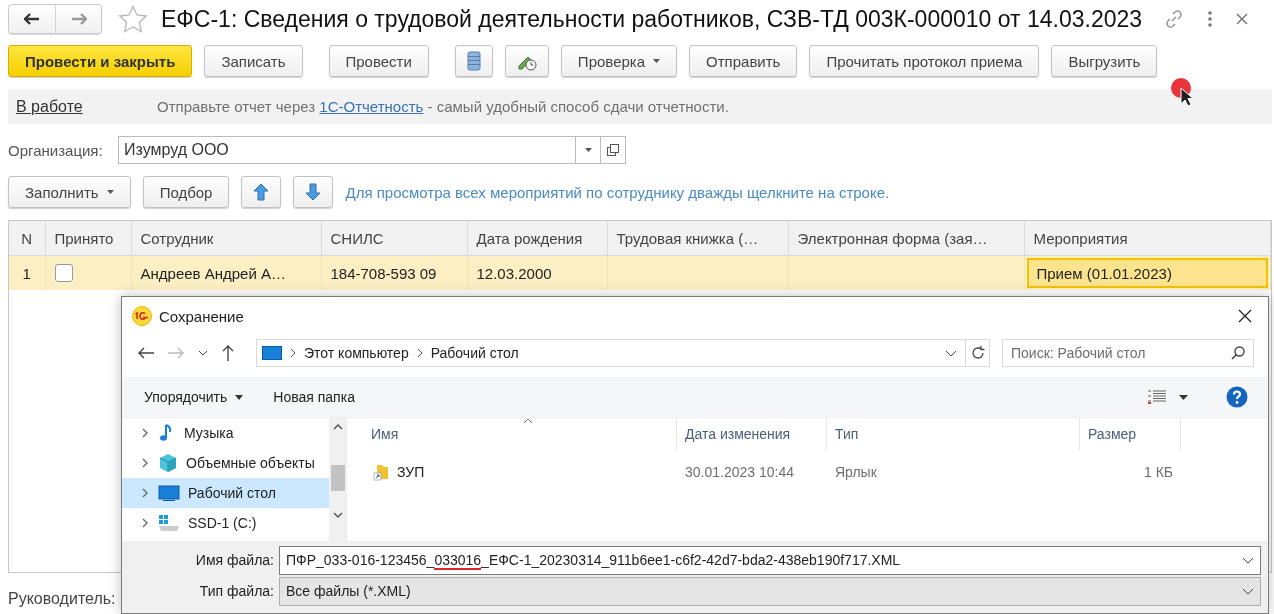 This screenshot has height=614, width=1274. I want to click on column-header: Сотрудник, so click(226, 238).